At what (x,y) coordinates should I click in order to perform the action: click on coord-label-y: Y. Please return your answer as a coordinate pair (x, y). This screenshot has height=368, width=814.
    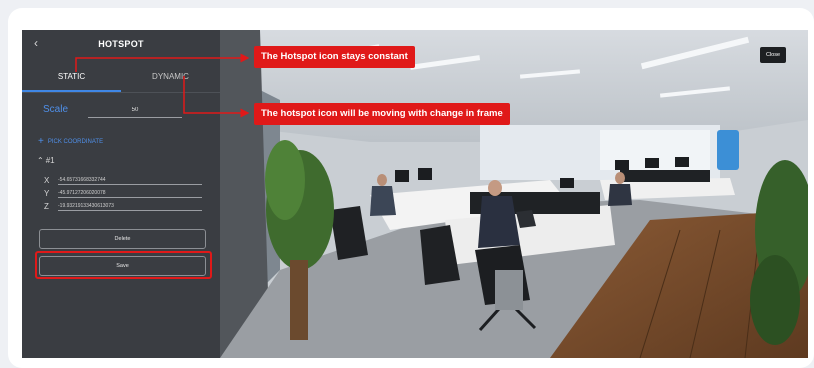
    Looking at the image, I should click on (47, 193).